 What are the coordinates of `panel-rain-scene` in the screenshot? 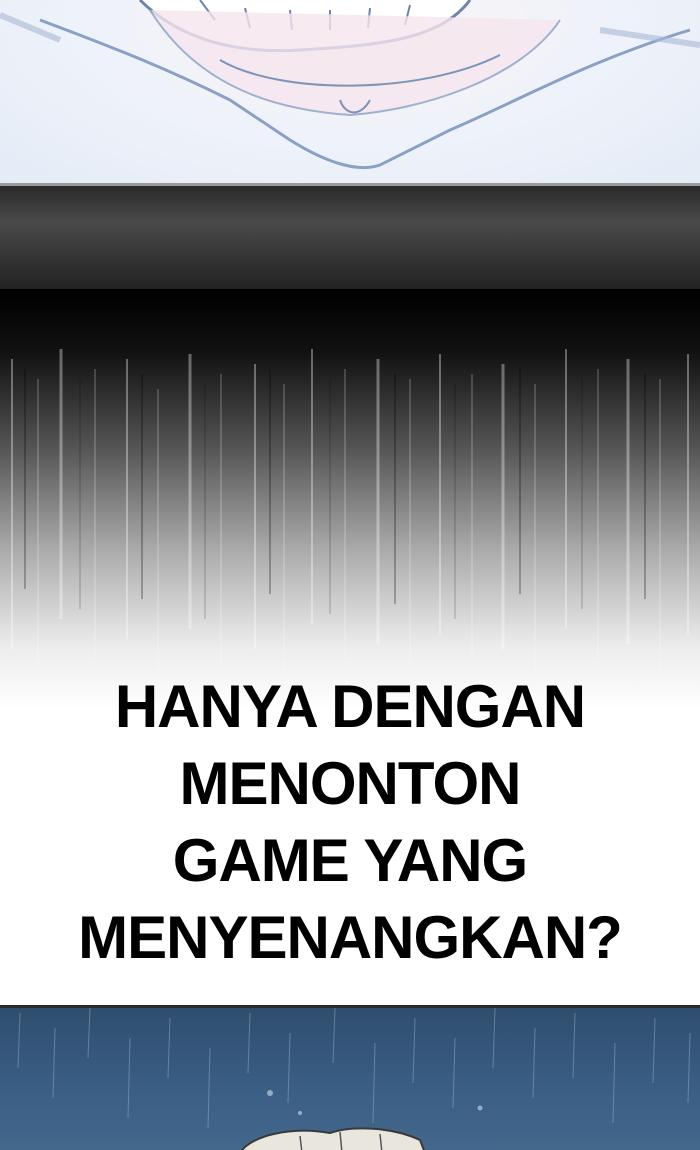 It's located at (350, 1077).